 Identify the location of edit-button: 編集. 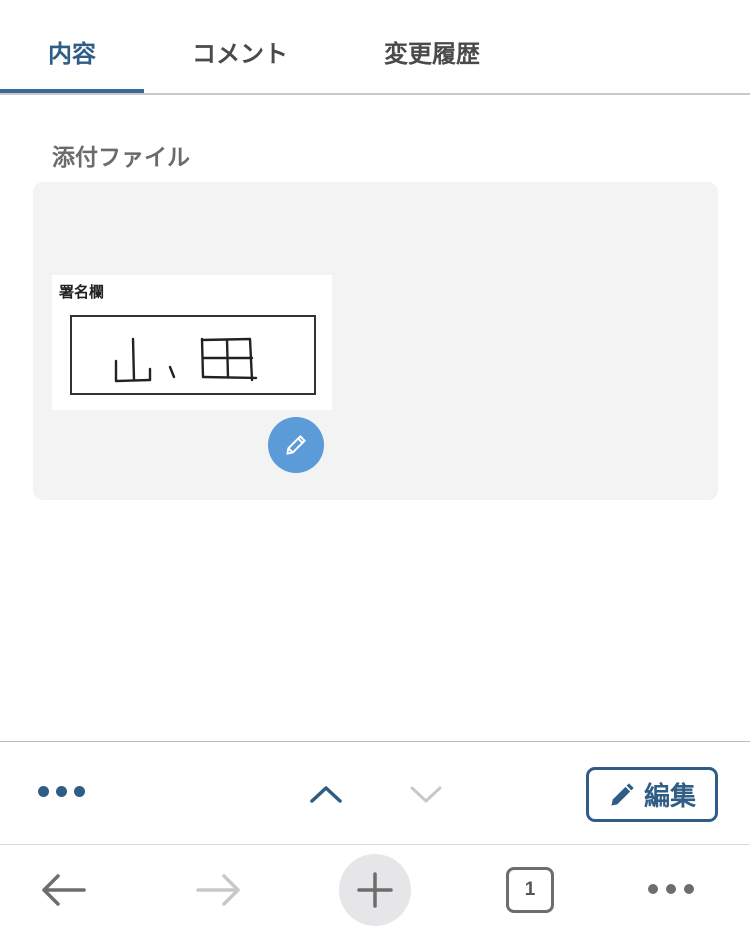
(652, 794).